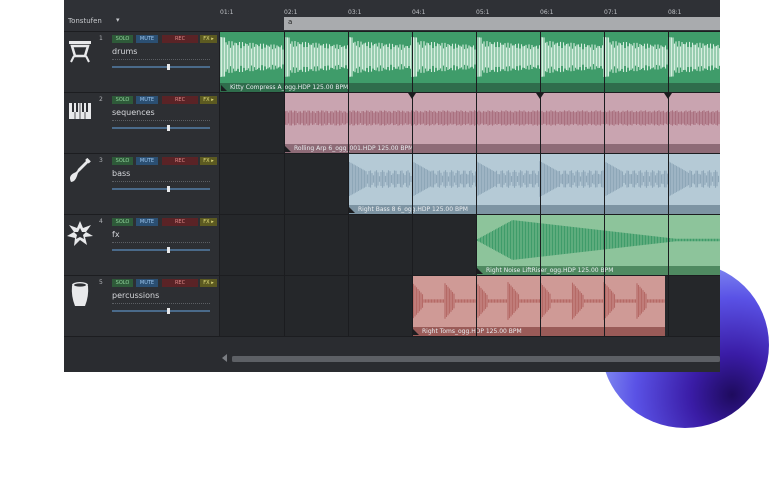  I want to click on loop-range-bar: a, so click(502, 23).